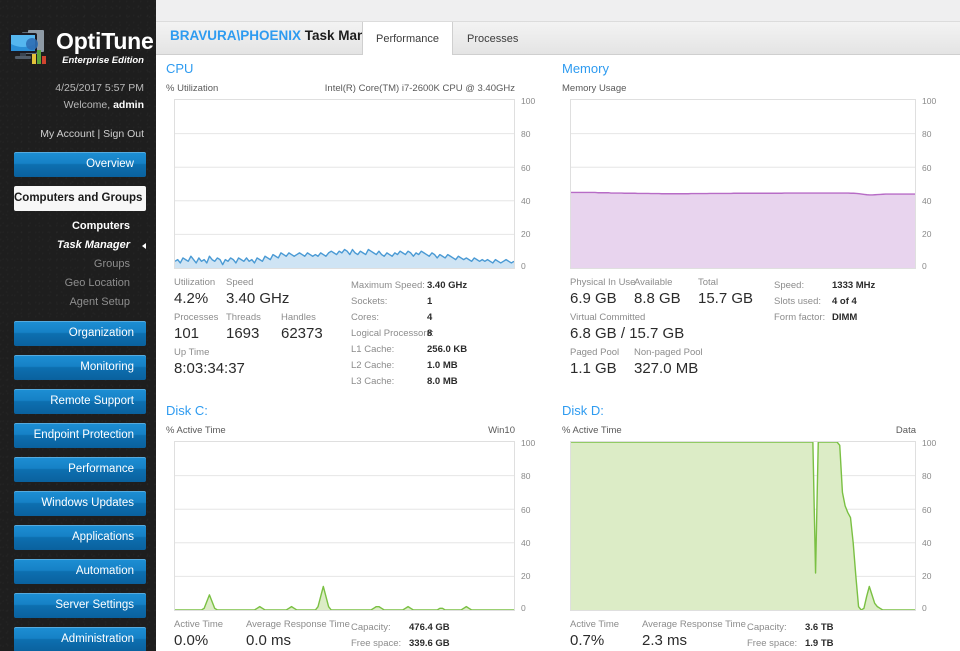 This screenshot has width=960, height=651. Describe the element at coordinates (187, 333) in the screenshot. I see `stat-value: 101` at that location.